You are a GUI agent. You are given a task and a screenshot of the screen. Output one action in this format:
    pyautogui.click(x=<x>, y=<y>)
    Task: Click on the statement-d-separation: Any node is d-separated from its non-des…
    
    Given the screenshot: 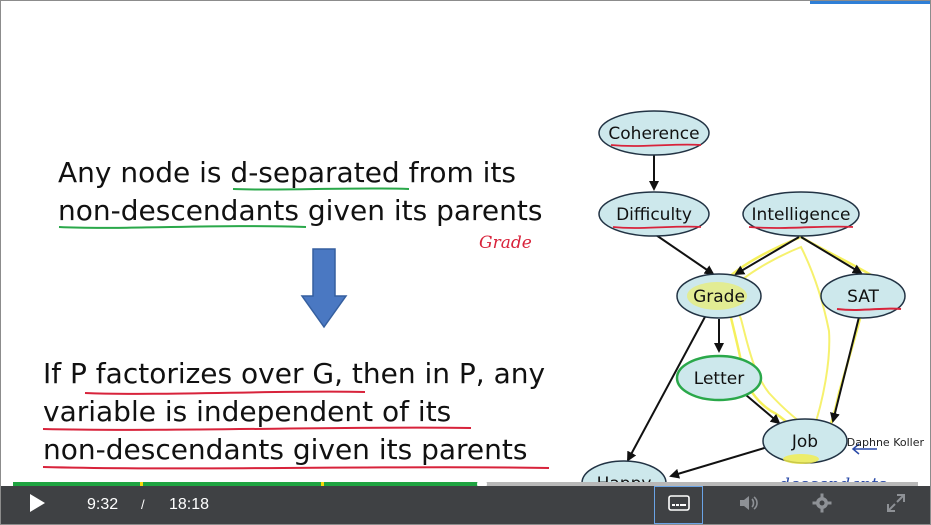 What is the action you would take?
    pyautogui.click(x=300, y=192)
    